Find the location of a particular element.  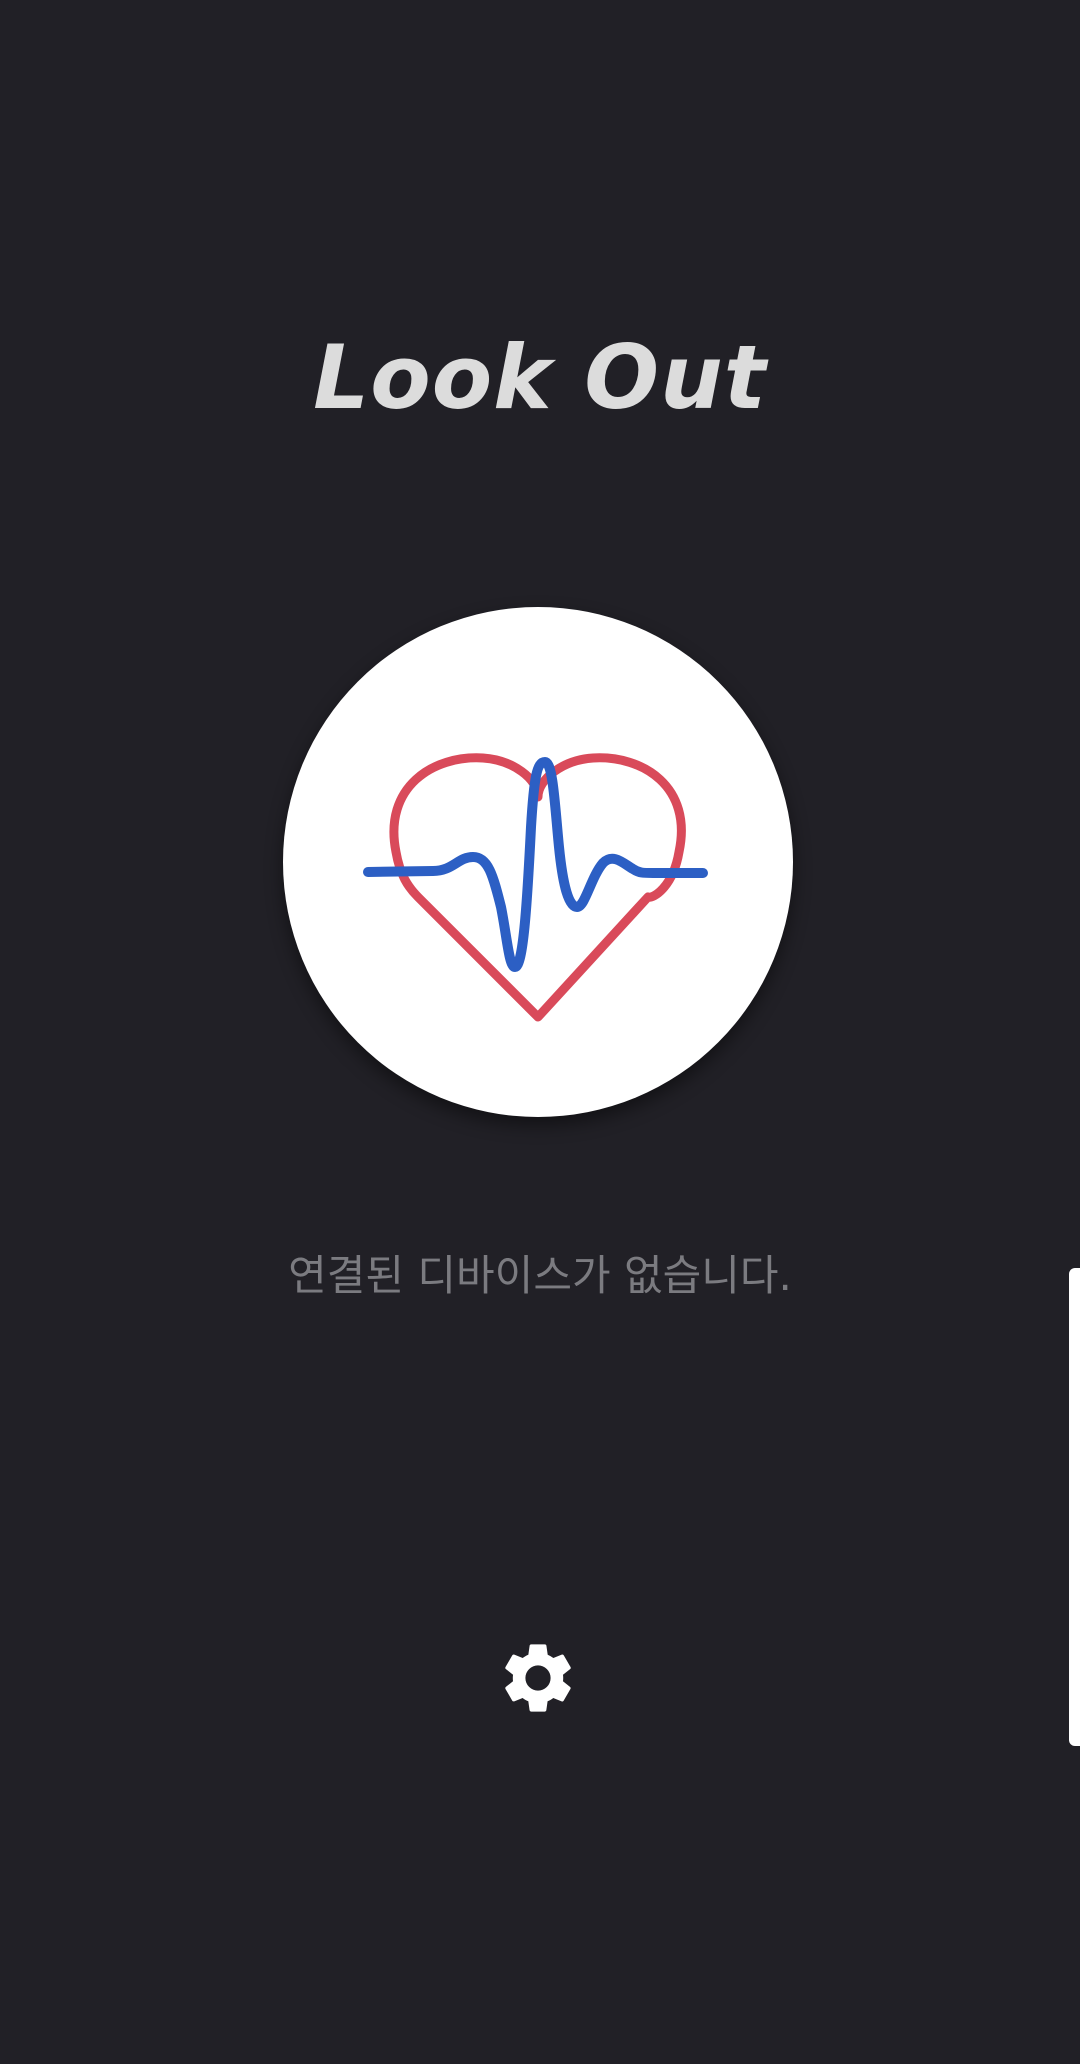

no-device-status: 연결된 디바이스가 없습니다. is located at coordinates (540, 1275).